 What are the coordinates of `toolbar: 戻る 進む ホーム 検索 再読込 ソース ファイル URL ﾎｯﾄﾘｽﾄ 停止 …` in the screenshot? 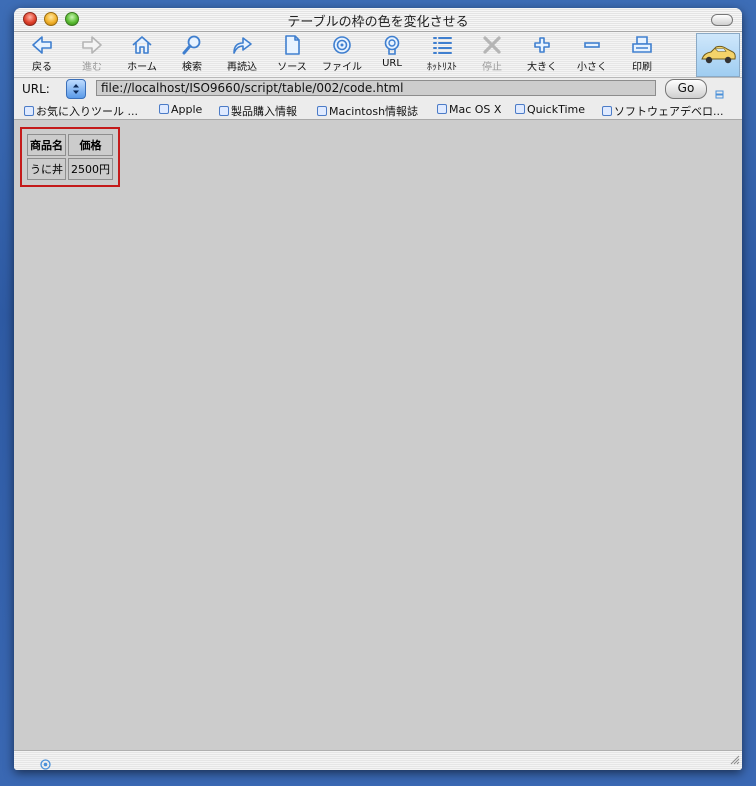 It's located at (378, 55).